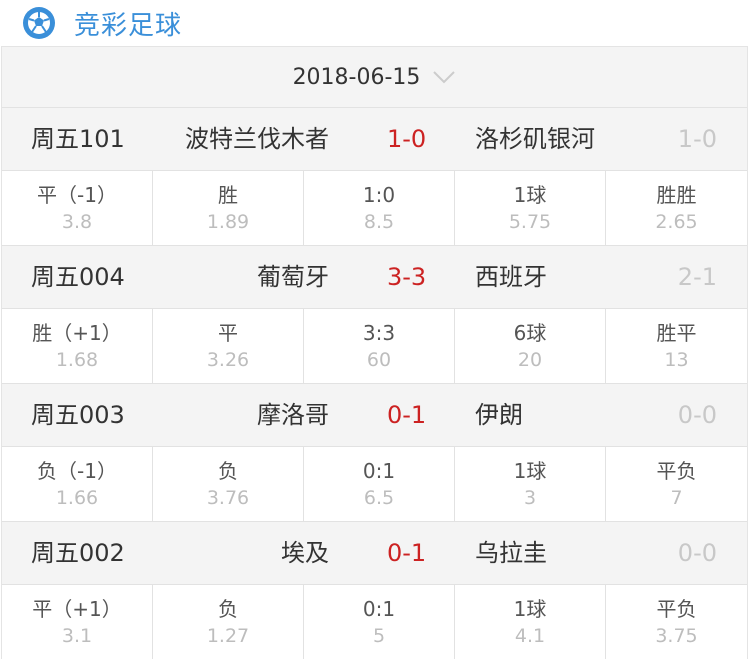  I want to click on away-team: 乌拉圭, so click(511, 553).